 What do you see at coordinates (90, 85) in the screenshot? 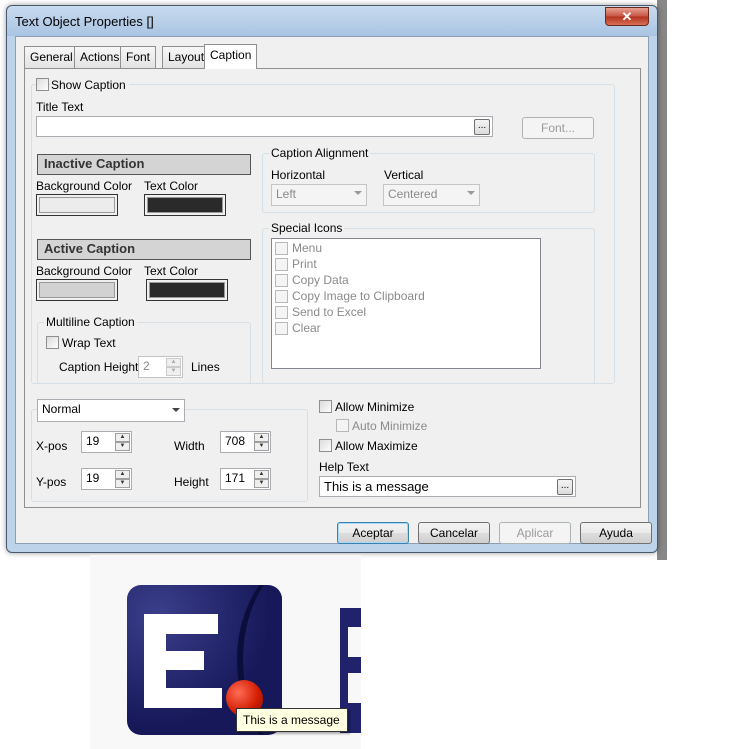
I see `show-caption-label: Show Caption` at bounding box center [90, 85].